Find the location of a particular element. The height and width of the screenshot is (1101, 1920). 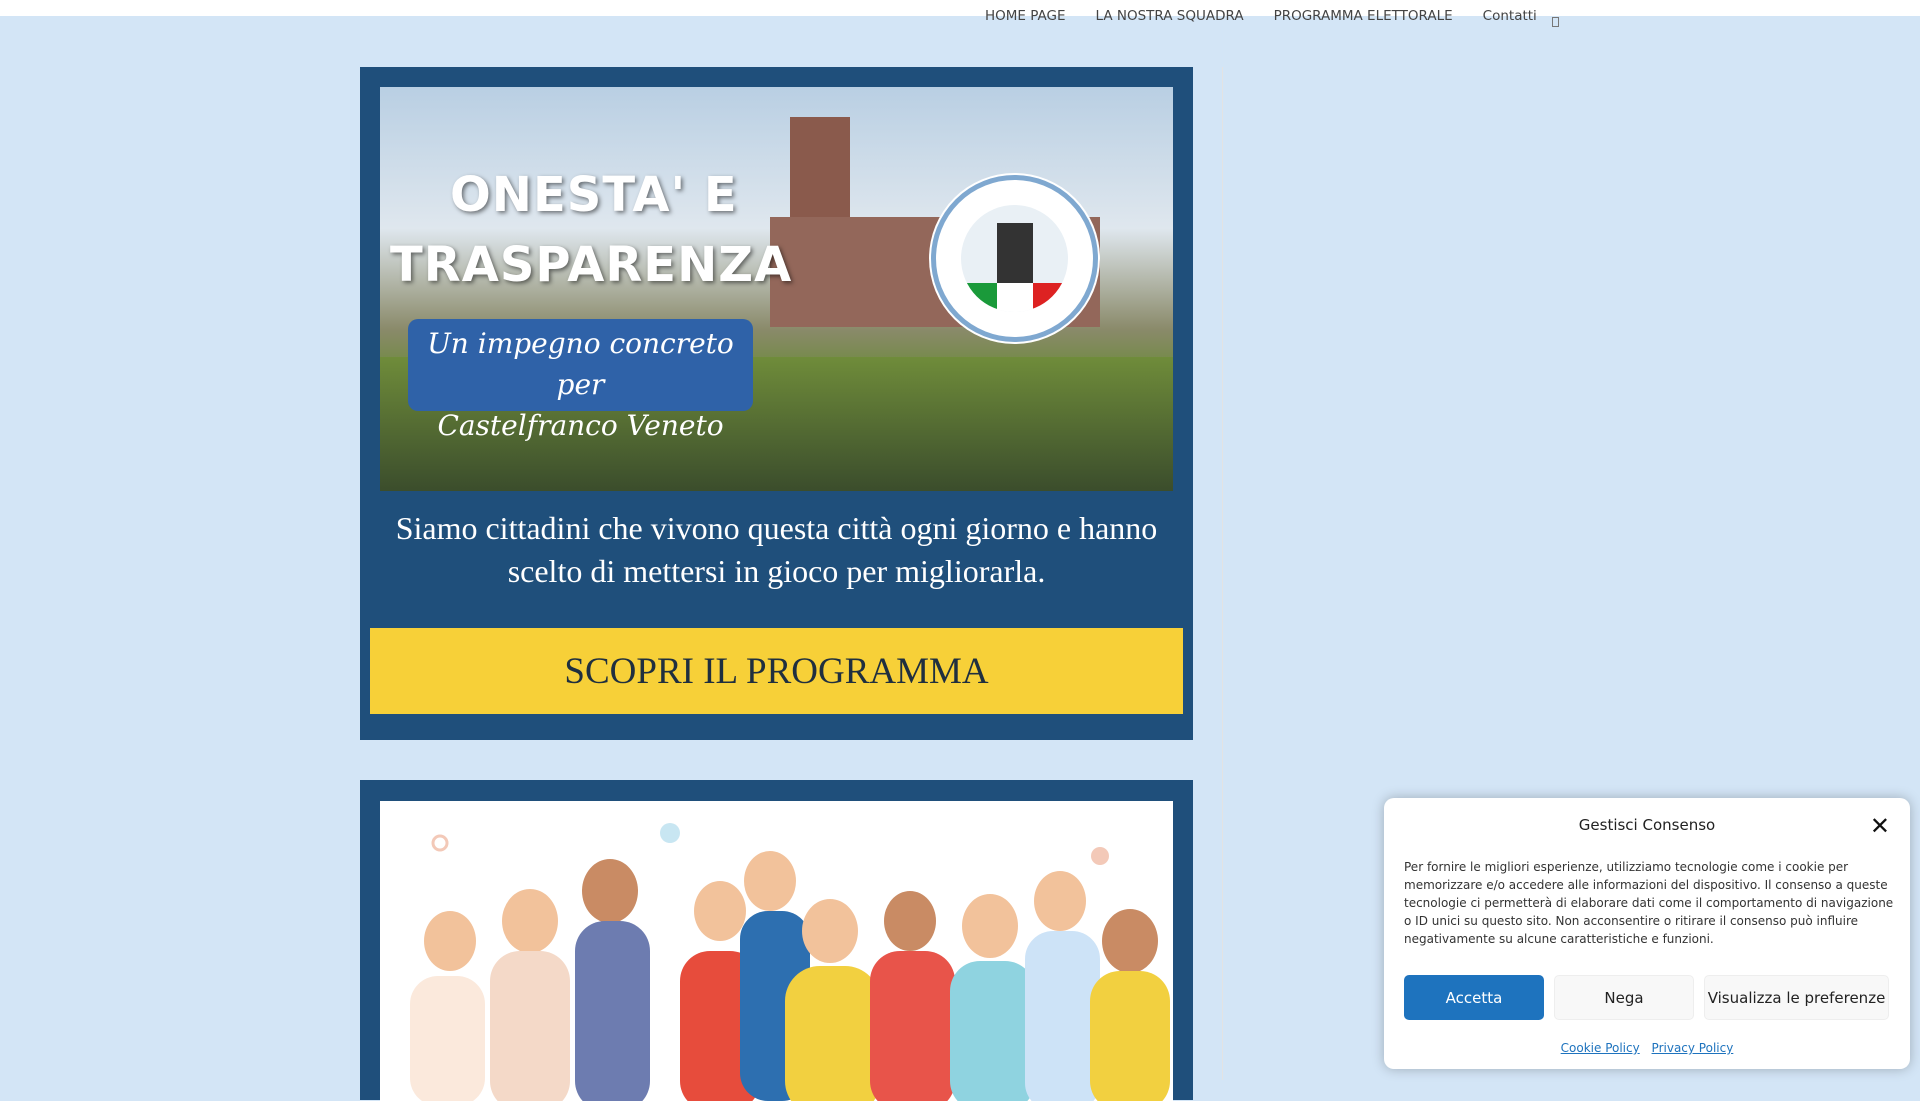

top-bar is located at coordinates (960, 8).